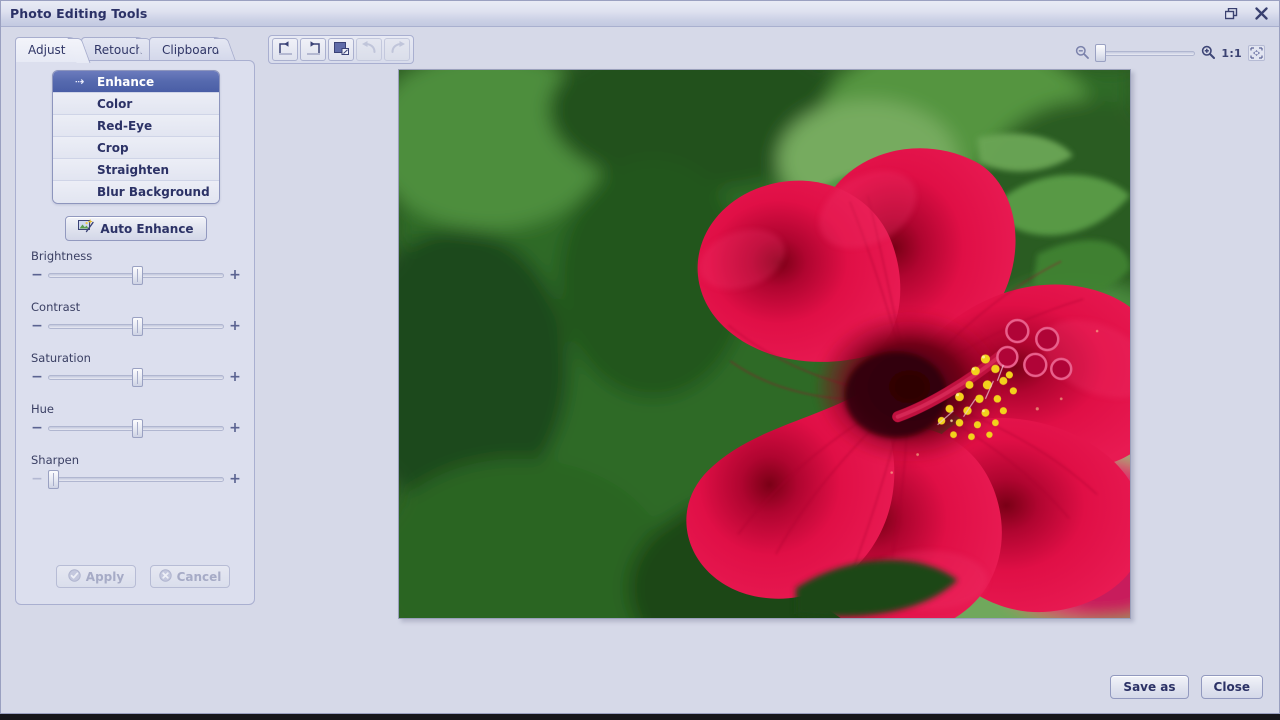 This screenshot has height=720, width=1280. I want to click on contrast-increase-button: +, so click(235, 326).